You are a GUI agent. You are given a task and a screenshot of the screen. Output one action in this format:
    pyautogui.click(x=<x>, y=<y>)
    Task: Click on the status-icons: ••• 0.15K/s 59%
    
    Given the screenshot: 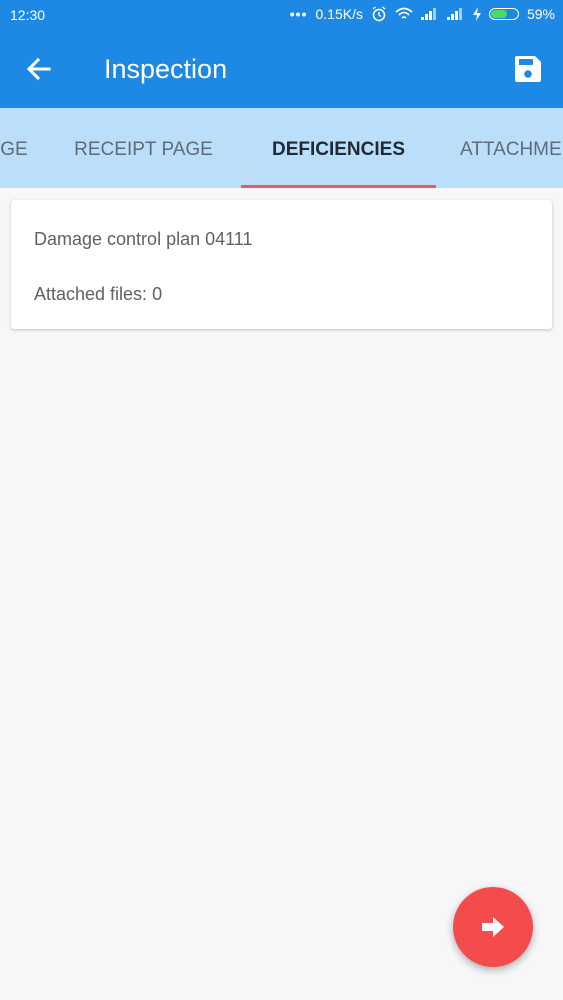 What is the action you would take?
    pyautogui.click(x=422, y=14)
    